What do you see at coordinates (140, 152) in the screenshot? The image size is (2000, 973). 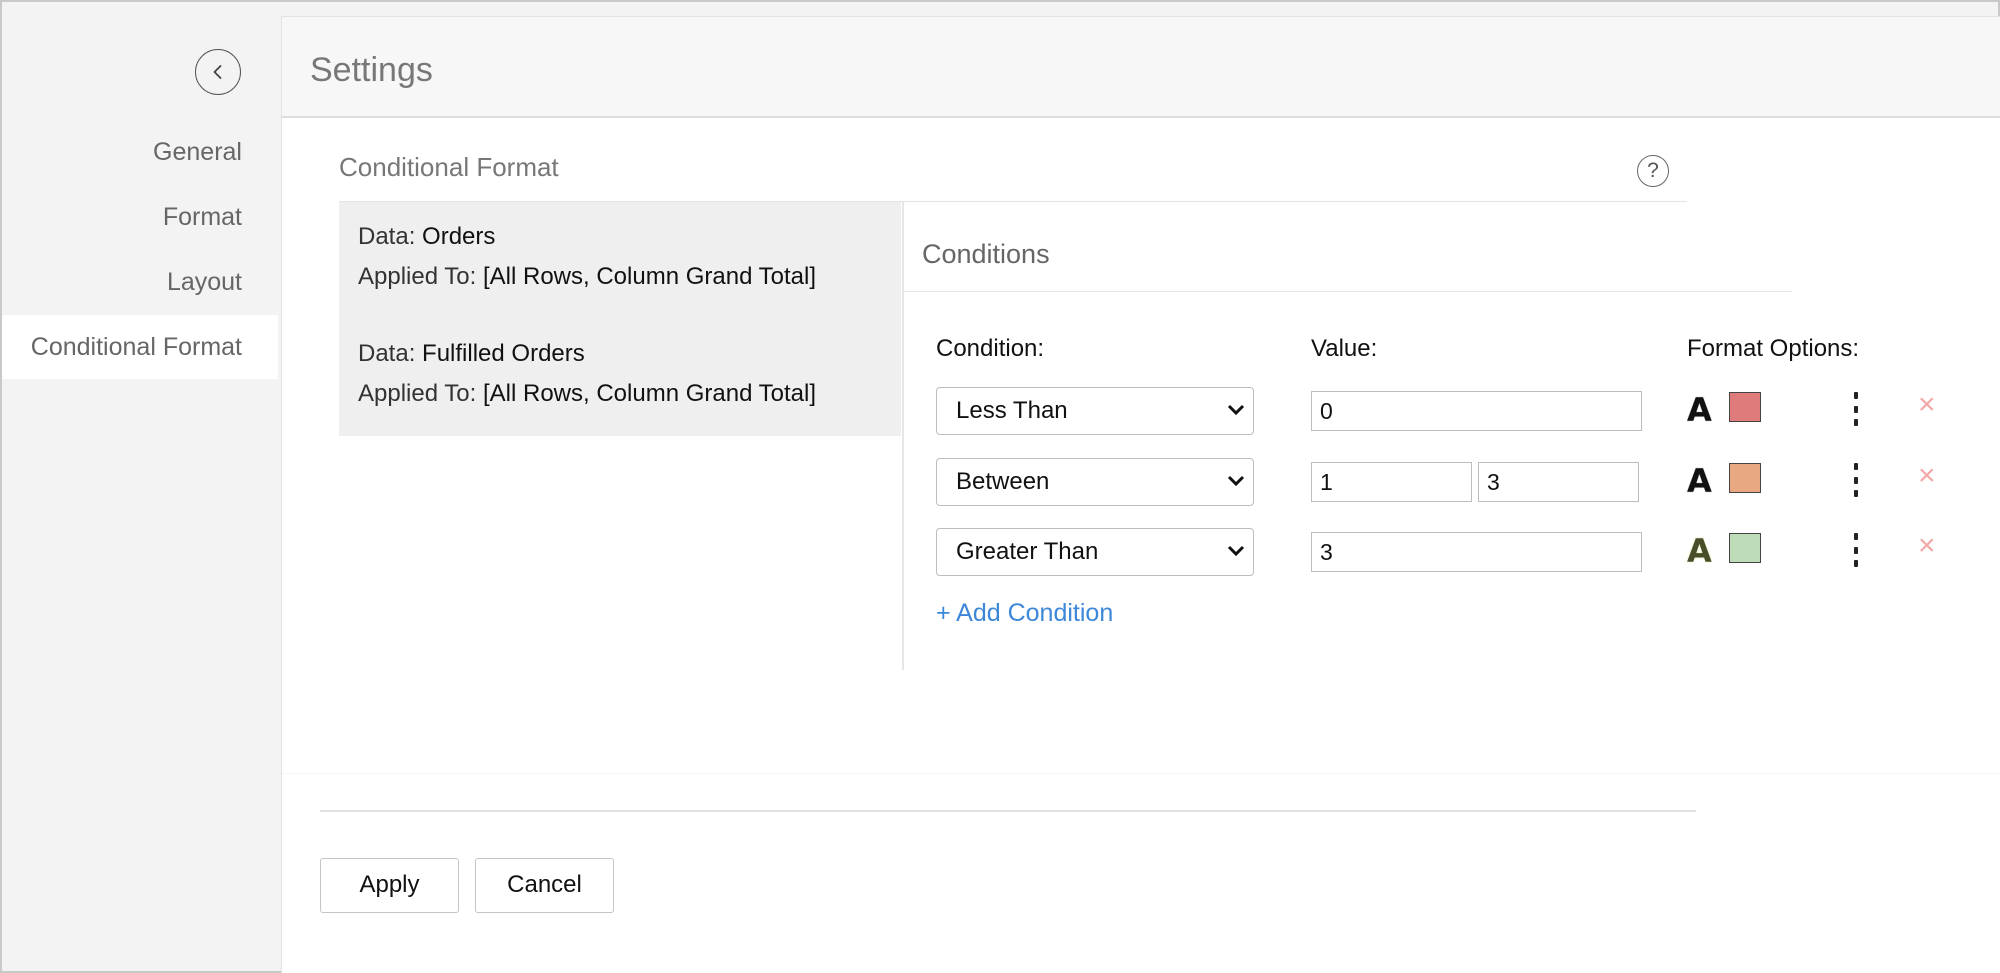 I see `sidebar-item-general: General` at bounding box center [140, 152].